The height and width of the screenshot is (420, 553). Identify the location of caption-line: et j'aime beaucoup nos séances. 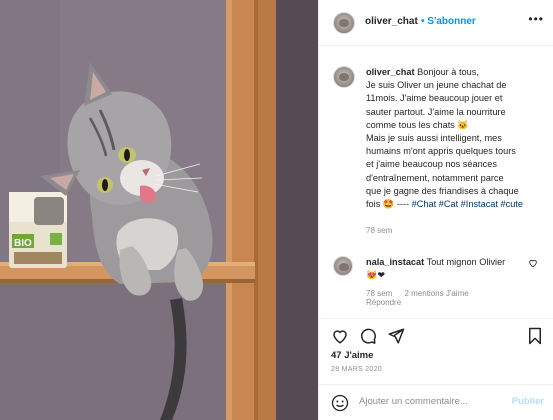
(431, 164).